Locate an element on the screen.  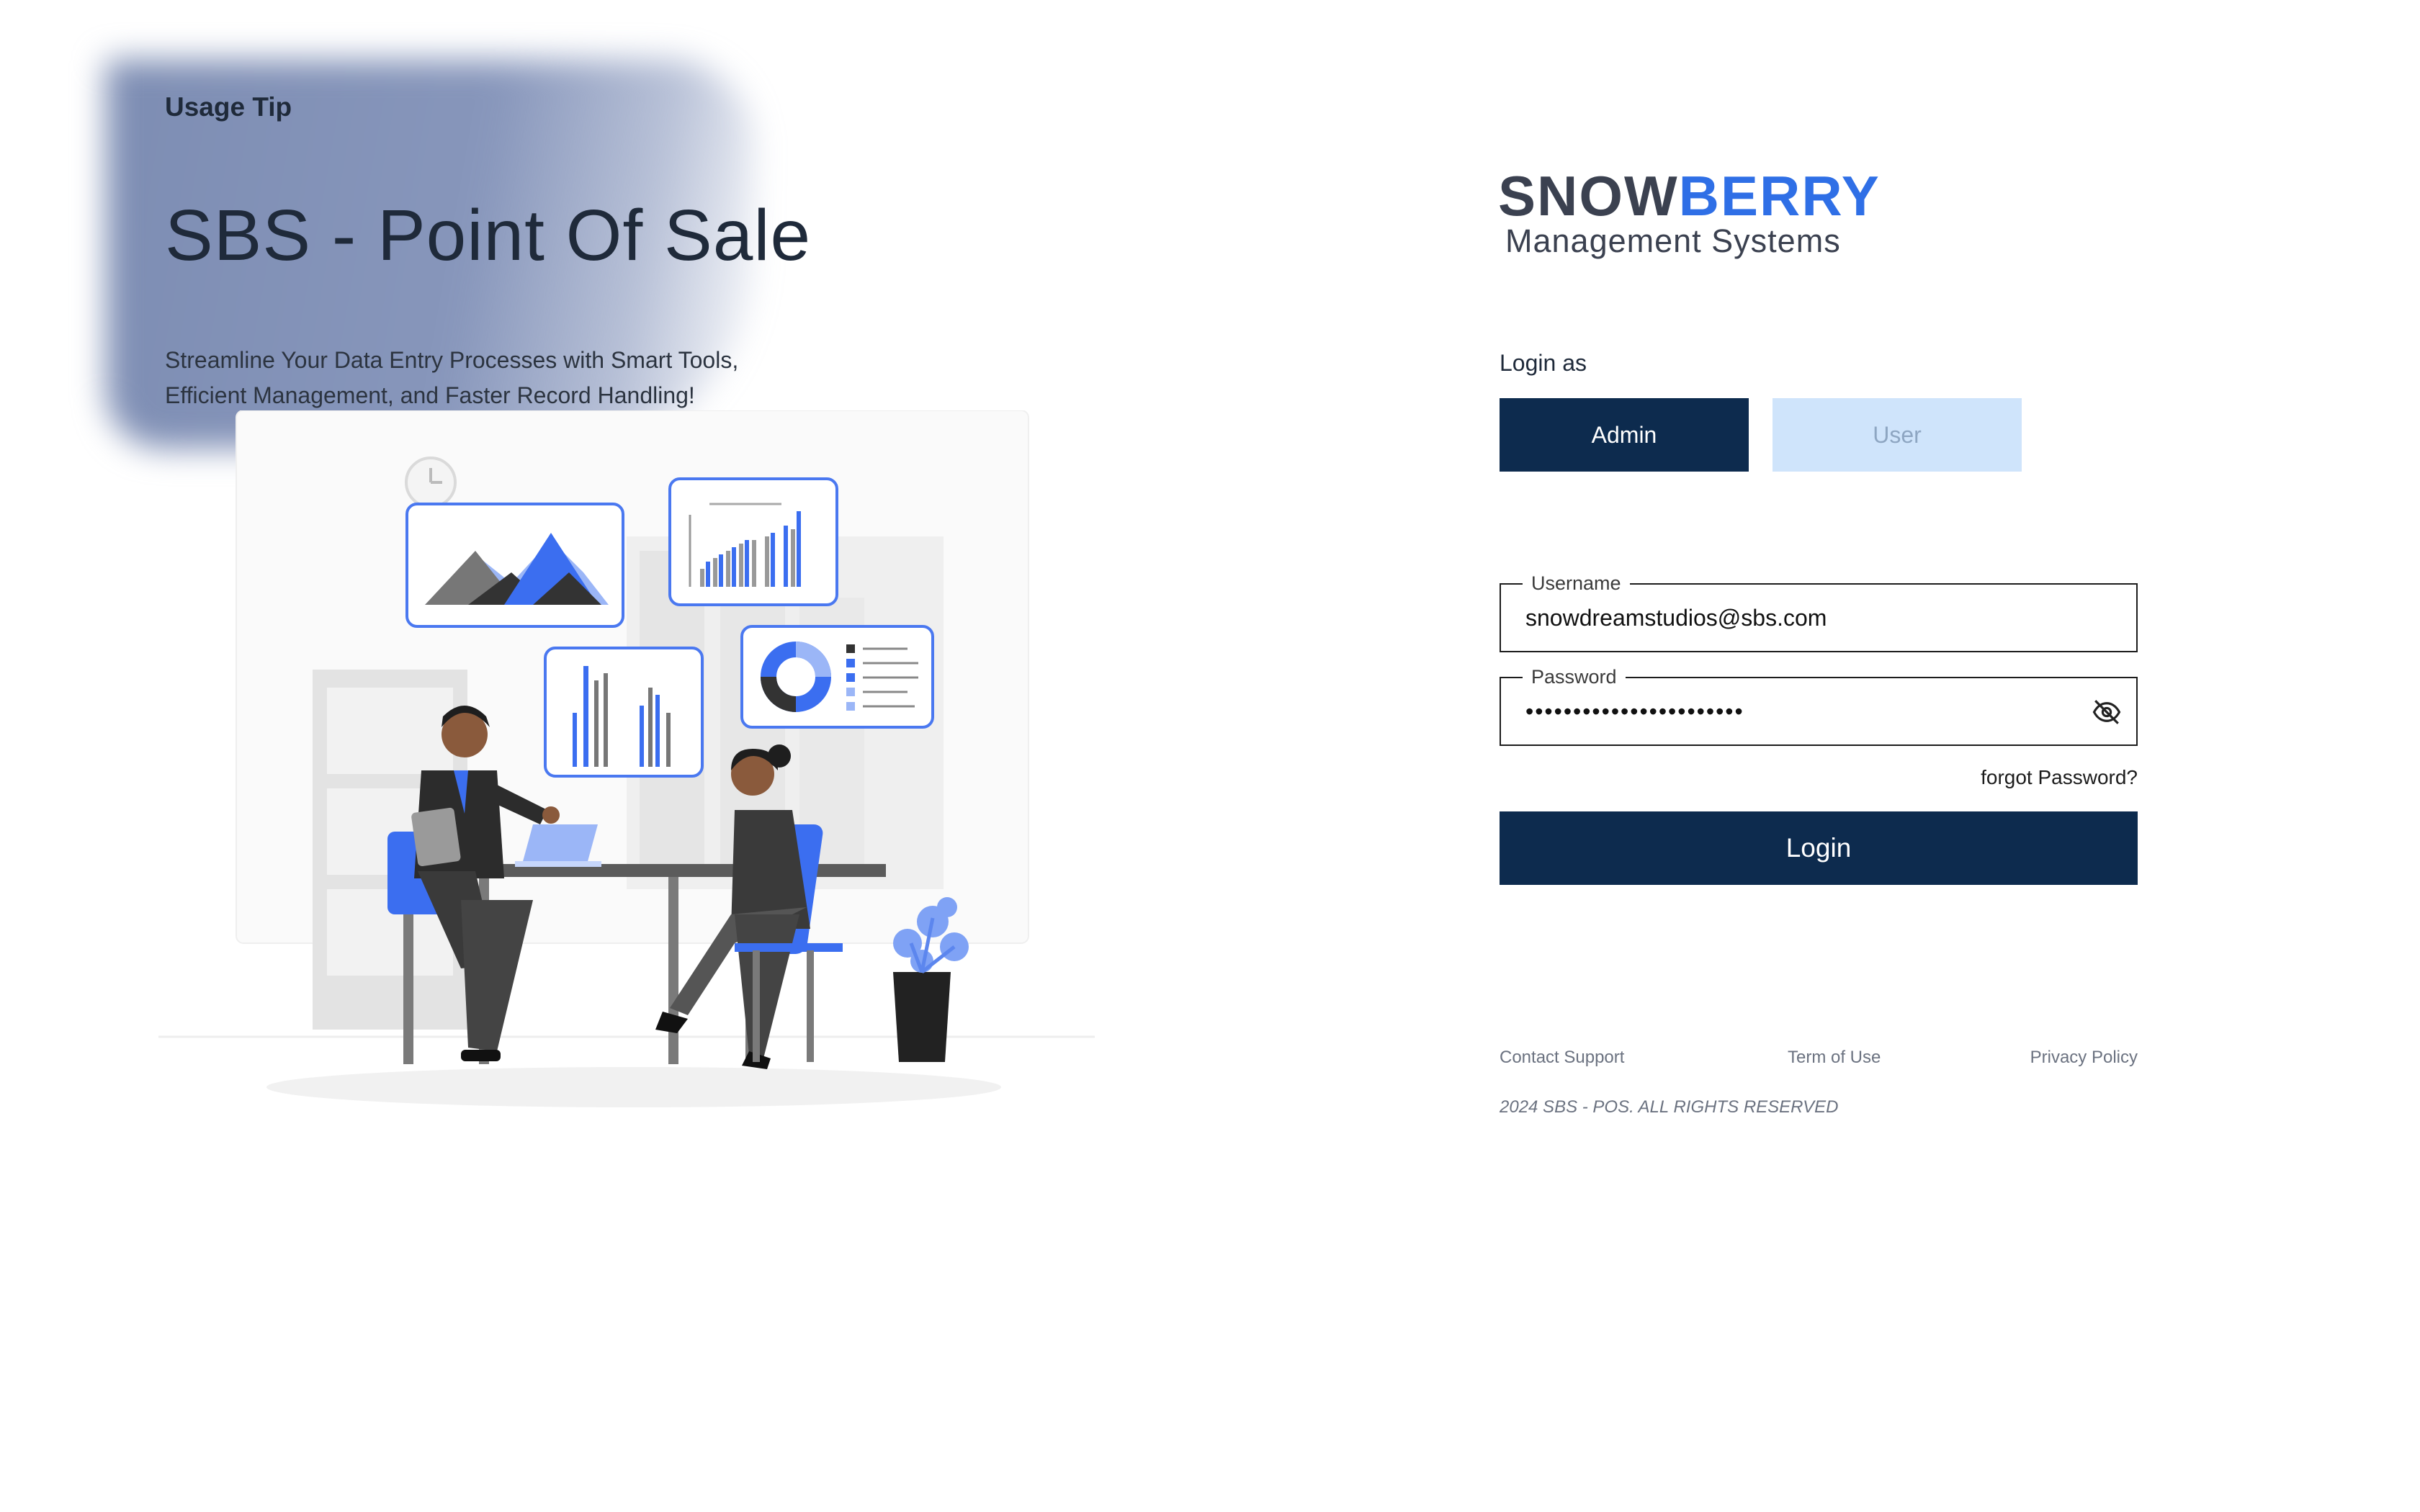
privacy-policy-link: Privacy Policy is located at coordinates (2084, 1058).